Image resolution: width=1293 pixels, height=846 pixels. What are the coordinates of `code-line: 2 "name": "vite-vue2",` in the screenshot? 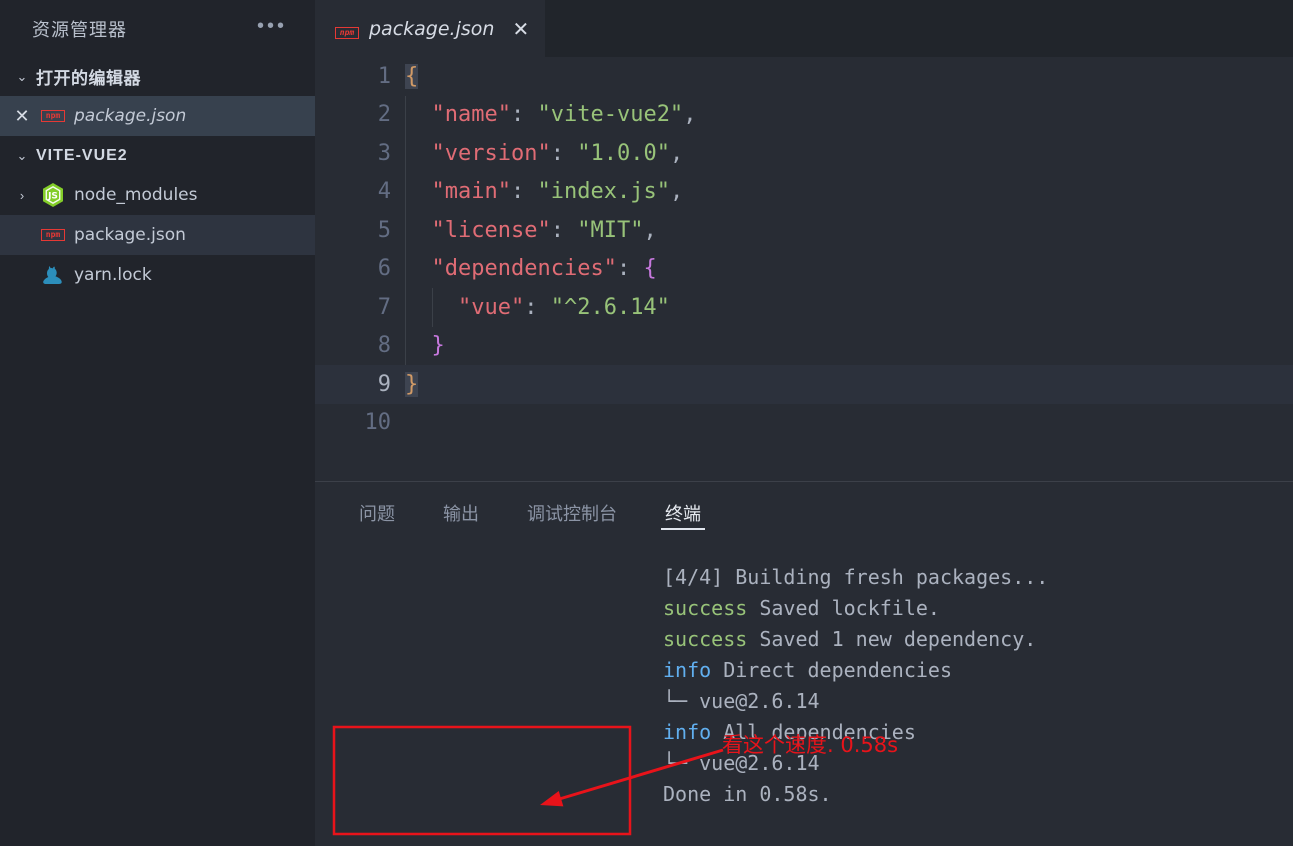 It's located at (804, 115).